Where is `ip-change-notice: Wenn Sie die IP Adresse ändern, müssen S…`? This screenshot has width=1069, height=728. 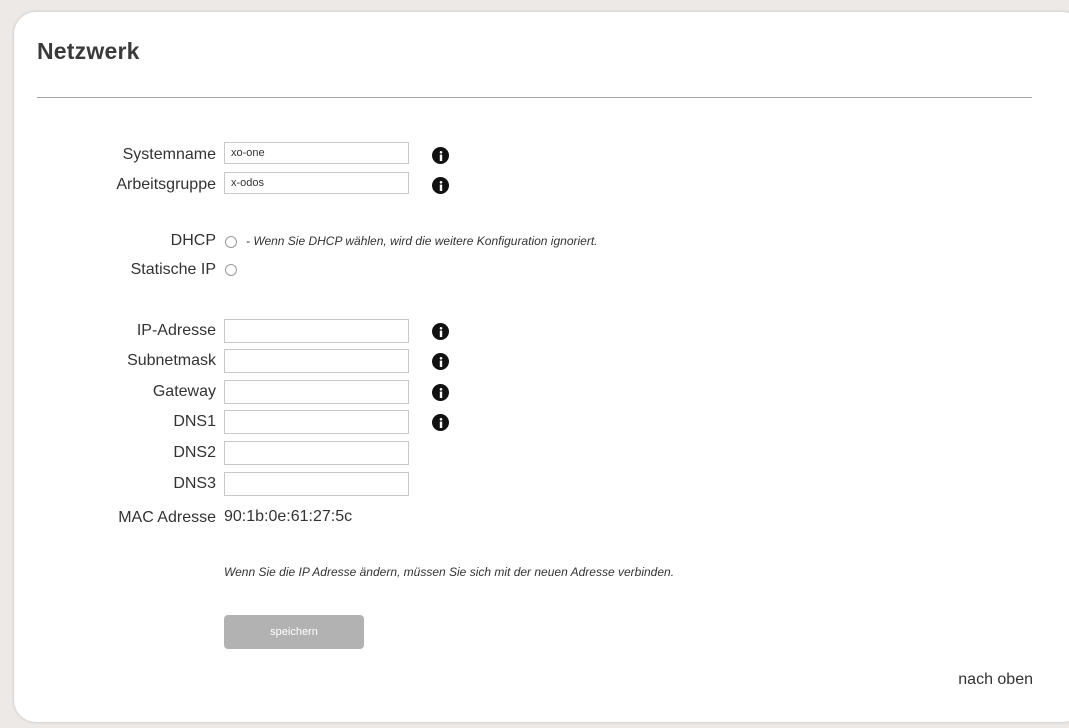 ip-change-notice: Wenn Sie die IP Adresse ändern, müssen S… is located at coordinates (449, 572).